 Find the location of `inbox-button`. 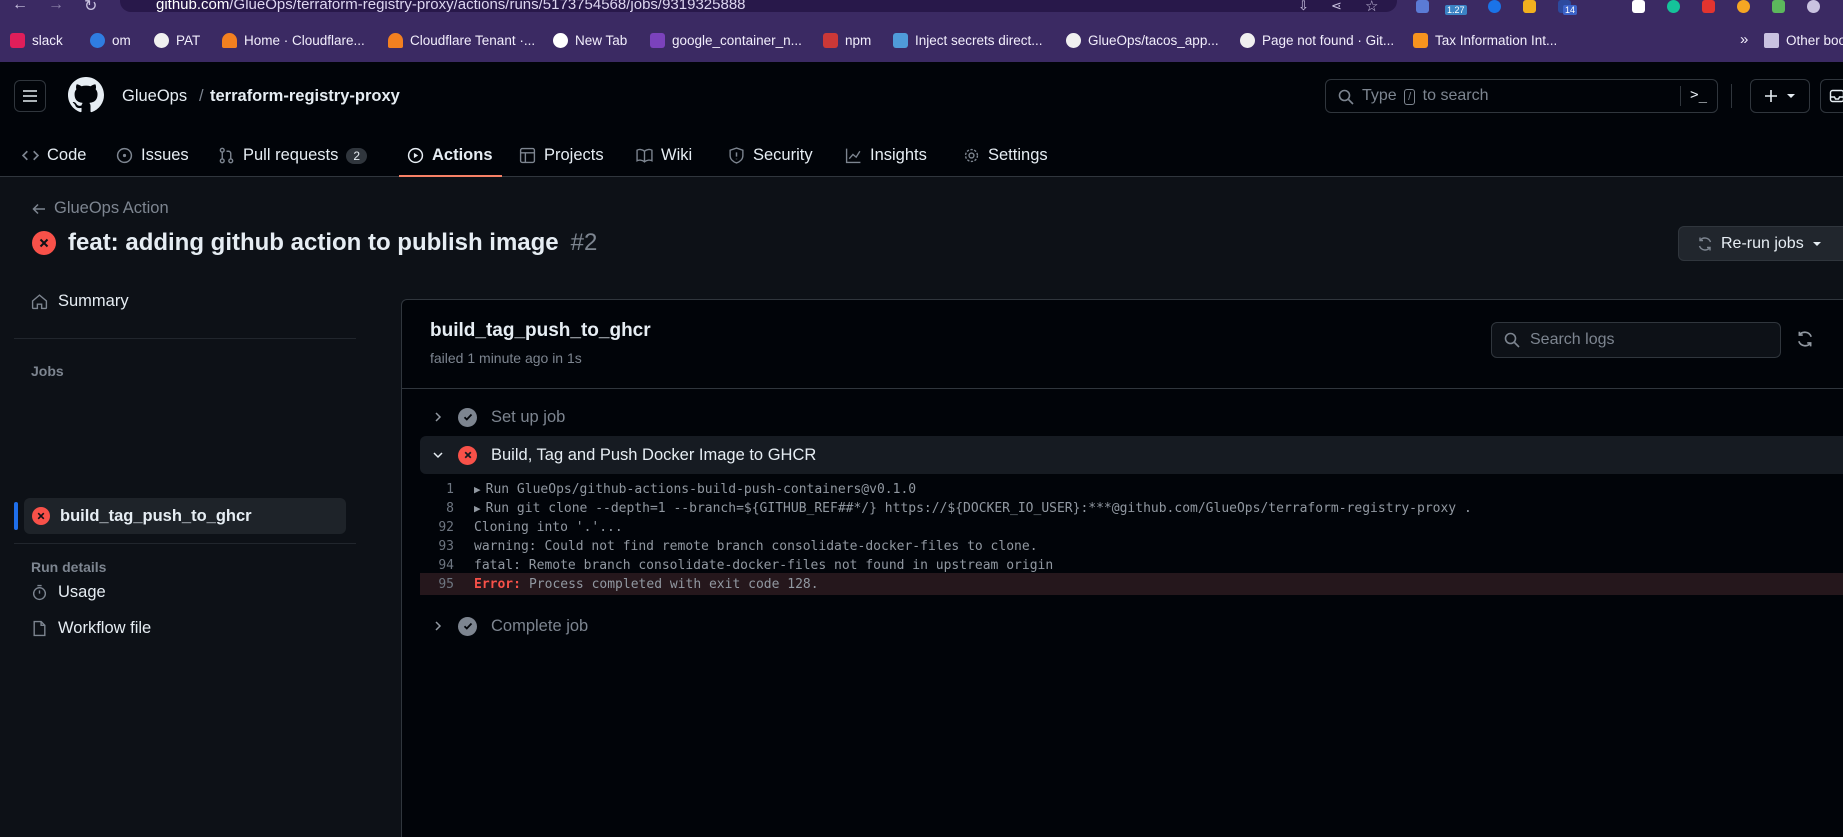

inbox-button is located at coordinates (1831, 96).